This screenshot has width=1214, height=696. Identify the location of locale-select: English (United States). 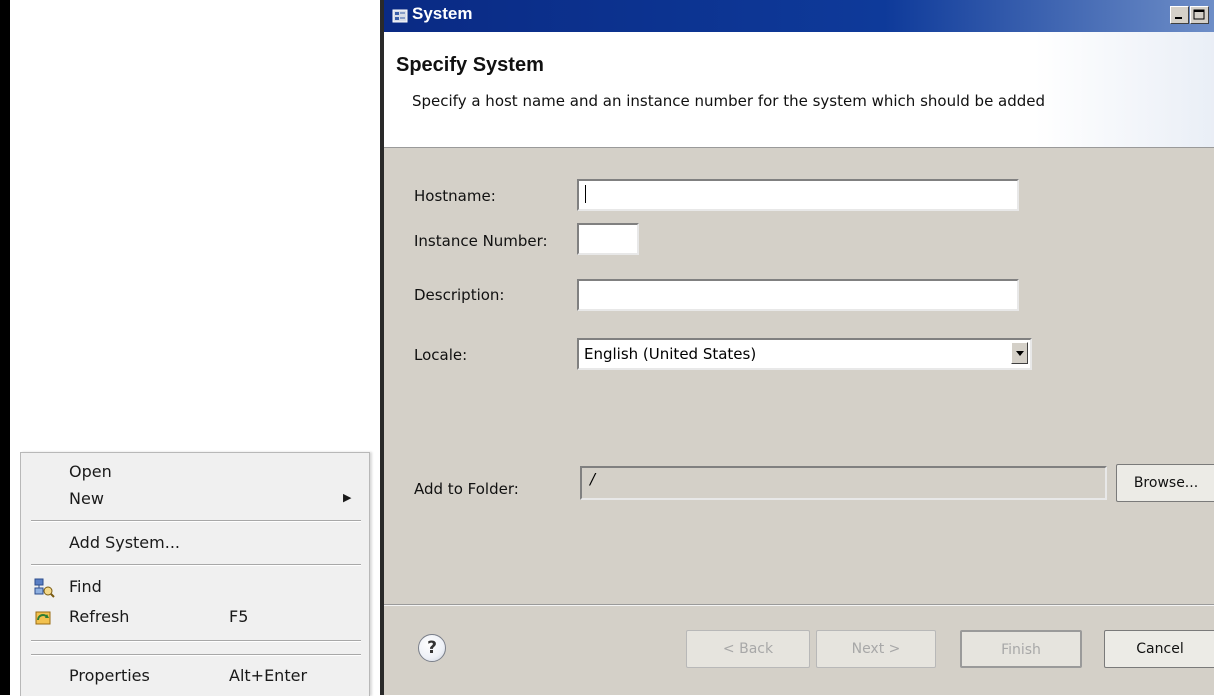
(804, 354).